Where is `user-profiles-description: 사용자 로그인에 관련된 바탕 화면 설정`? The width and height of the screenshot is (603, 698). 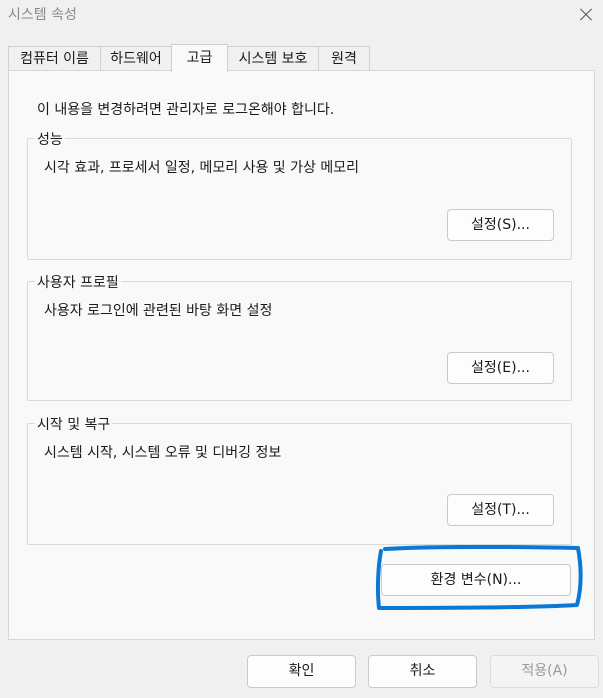
user-profiles-description: 사용자 로그인에 관련된 바탕 화면 설정 is located at coordinates (158, 311).